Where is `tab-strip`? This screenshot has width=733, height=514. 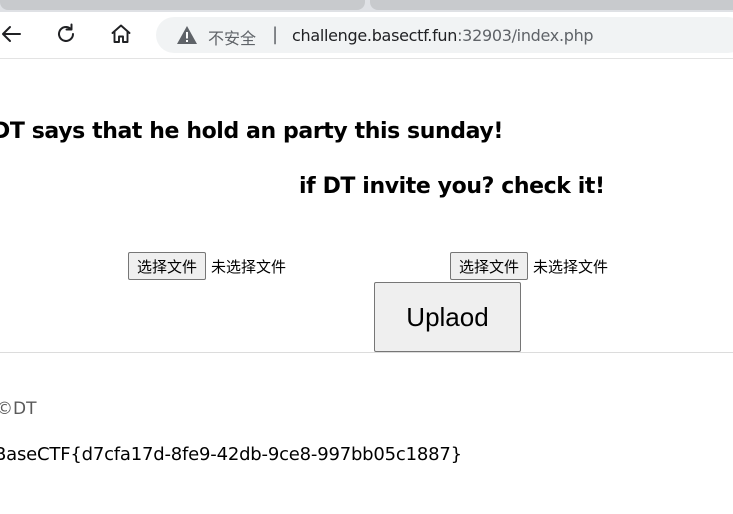
tab-strip is located at coordinates (366, 6).